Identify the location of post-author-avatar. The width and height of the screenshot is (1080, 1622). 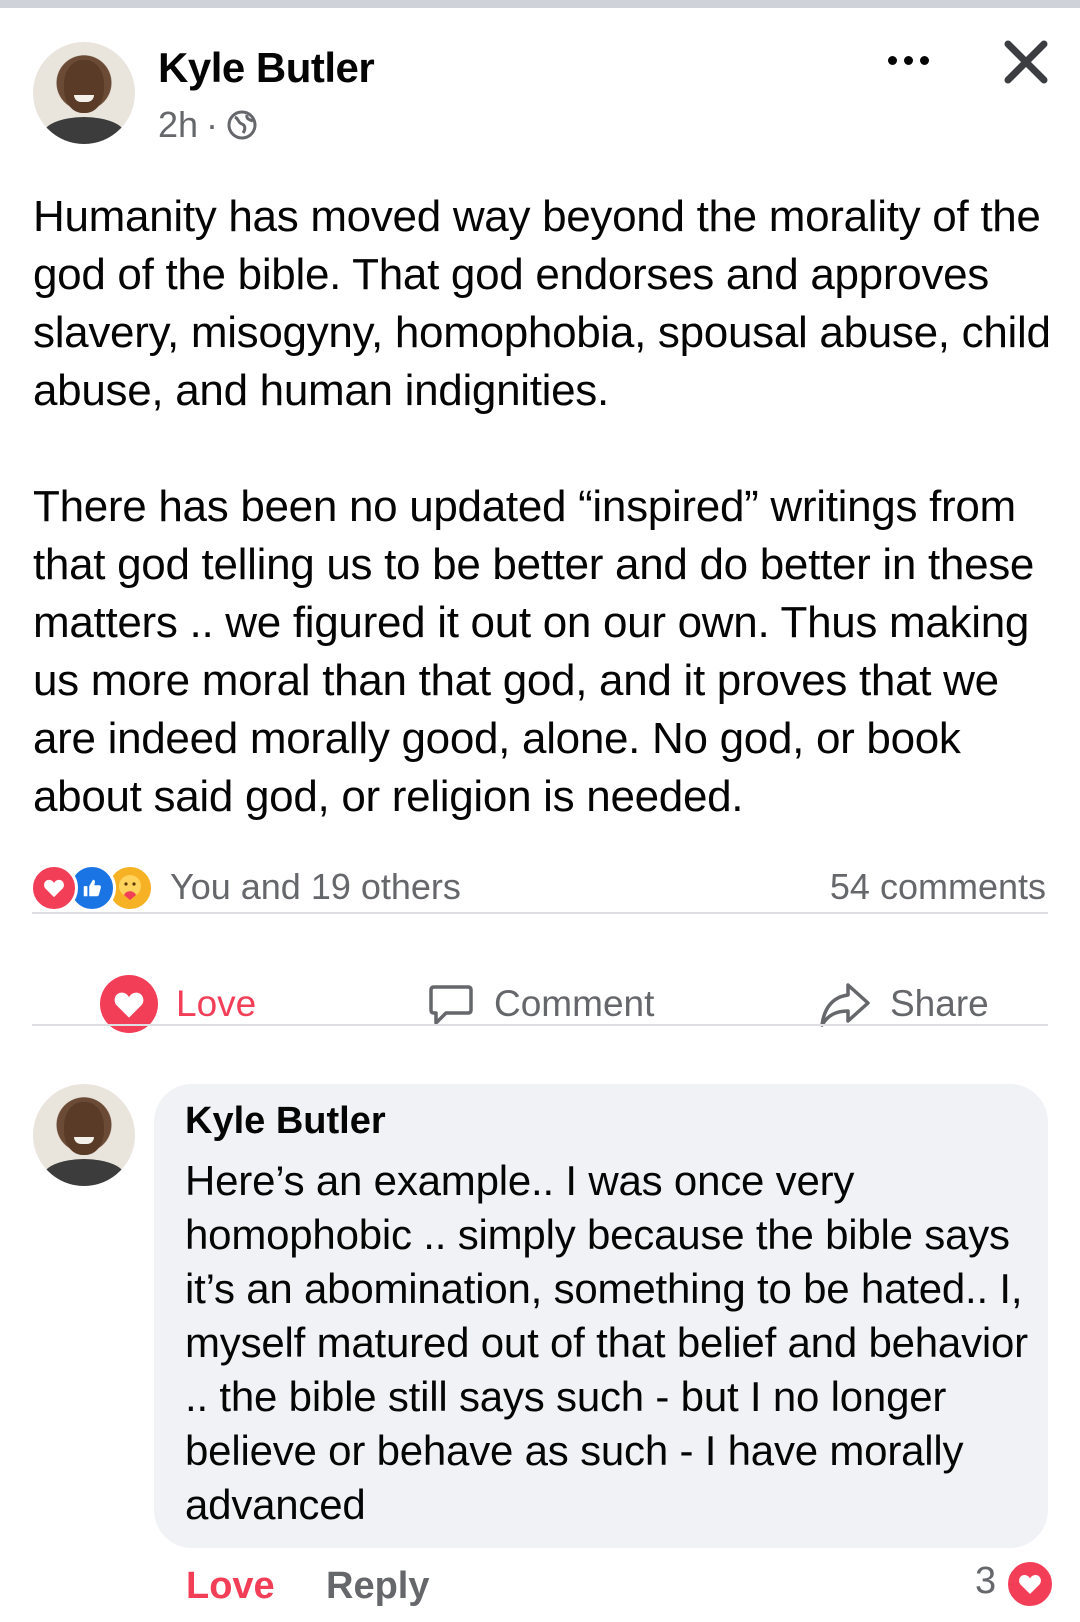
(84, 93).